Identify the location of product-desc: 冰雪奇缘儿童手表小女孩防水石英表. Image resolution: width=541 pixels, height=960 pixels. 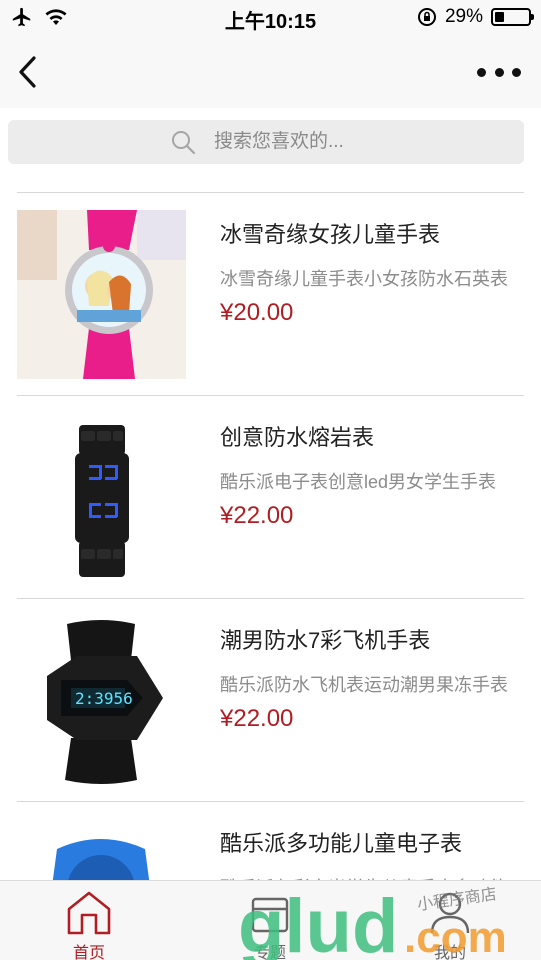
(364, 279).